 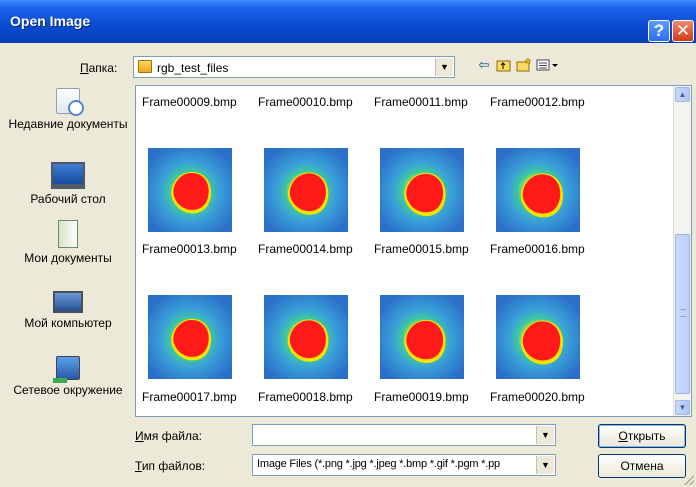 I want to click on place-label: Недавние документы, so click(x=68, y=124).